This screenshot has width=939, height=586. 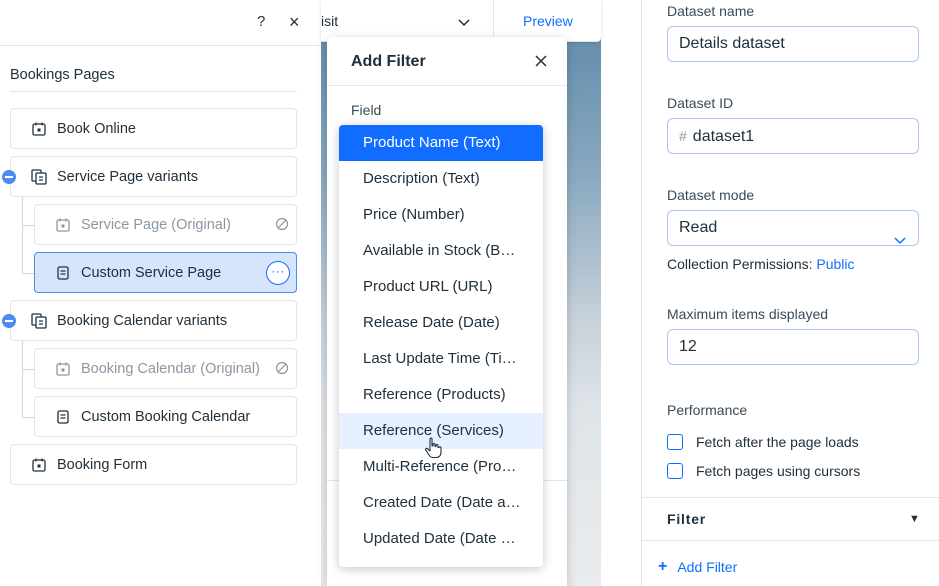 I want to click on panel-header: ? ×, so click(x=160, y=23).